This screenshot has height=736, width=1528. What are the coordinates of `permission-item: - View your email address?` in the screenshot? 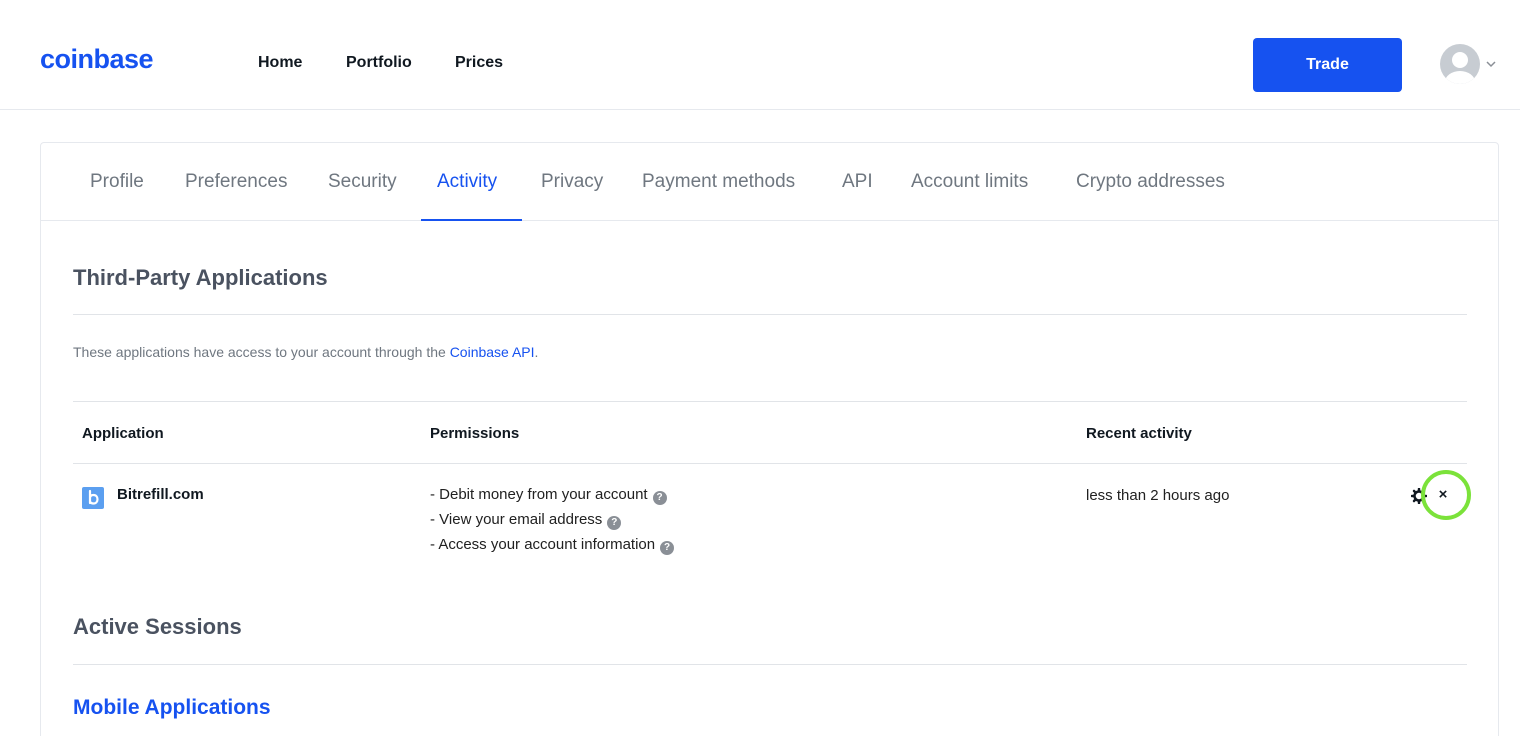 It's located at (526, 520).